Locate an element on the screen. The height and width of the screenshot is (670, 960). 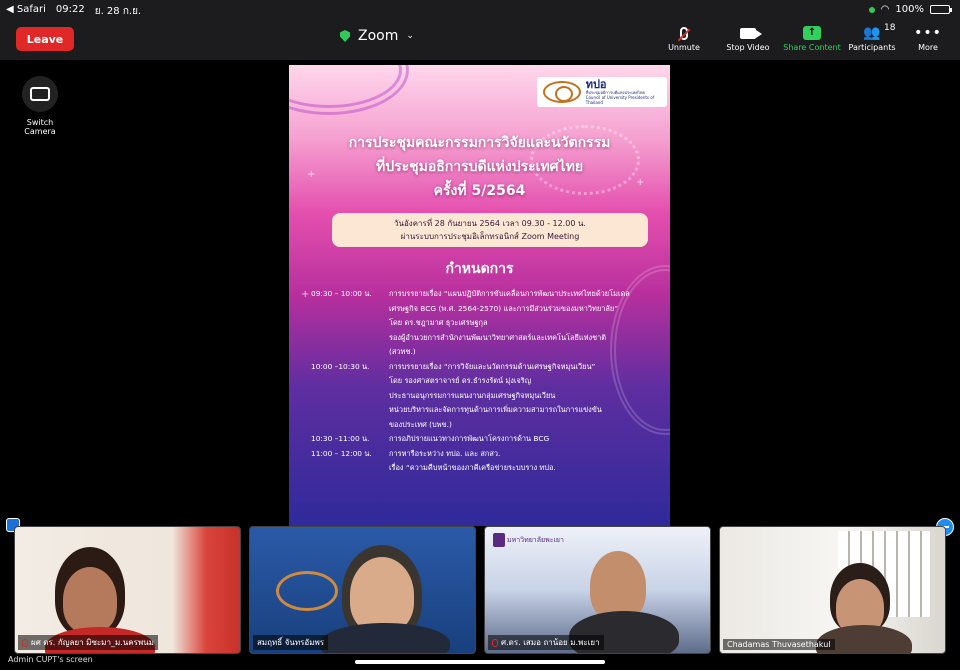
agenda-heading: กำหนดการ is located at coordinates (479, 269).